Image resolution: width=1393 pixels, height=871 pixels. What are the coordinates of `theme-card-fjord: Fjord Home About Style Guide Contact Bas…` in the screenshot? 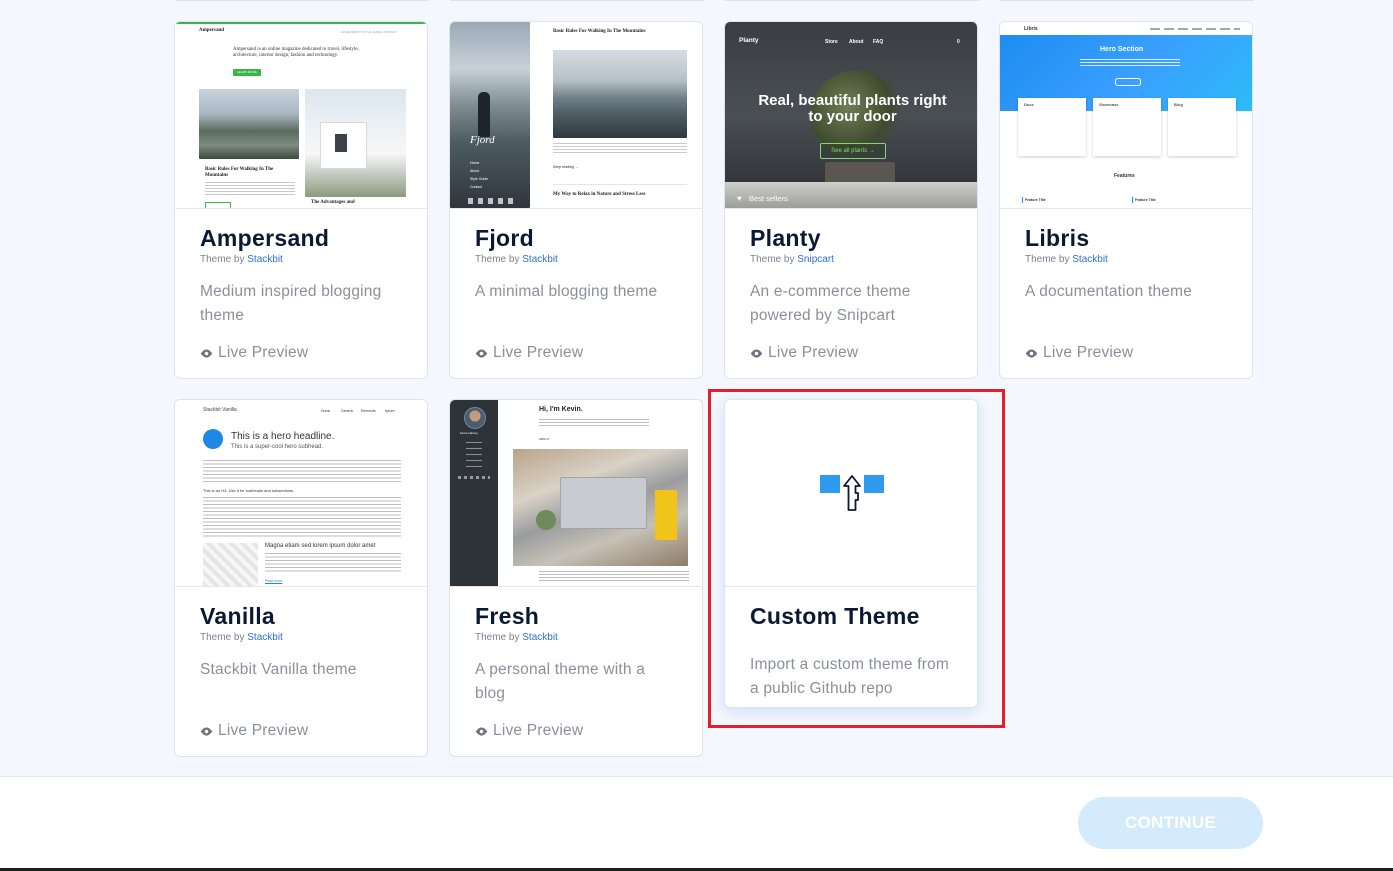 It's located at (576, 200).